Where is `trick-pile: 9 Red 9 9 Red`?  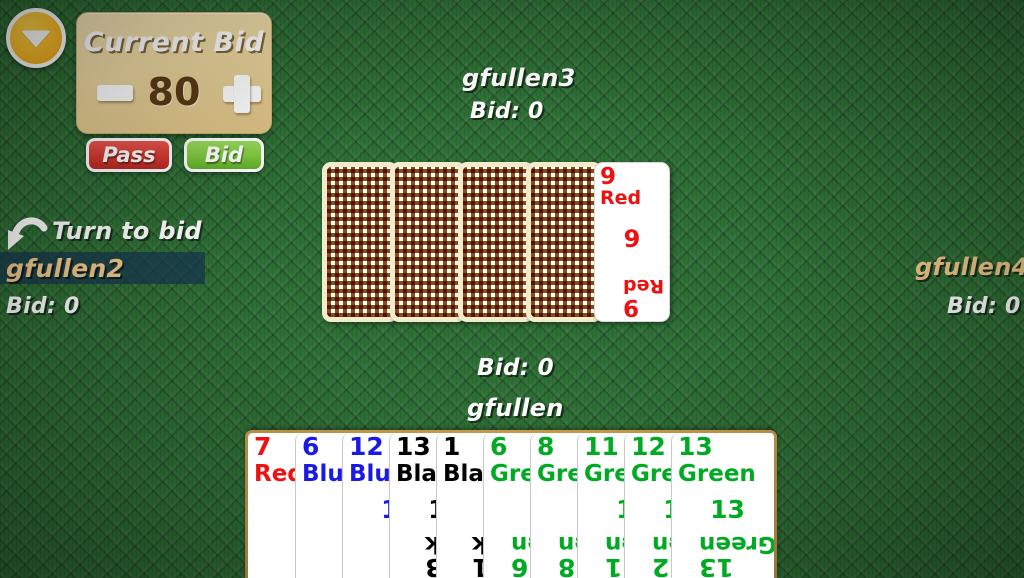
trick-pile: 9 Red 9 9 Red is located at coordinates (516, 246).